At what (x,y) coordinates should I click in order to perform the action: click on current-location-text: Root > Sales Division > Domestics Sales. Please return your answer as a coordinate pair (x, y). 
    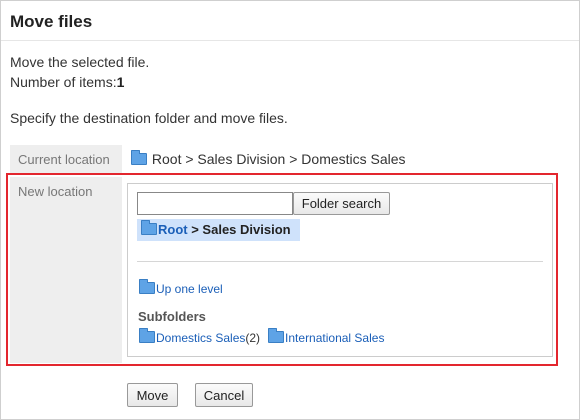
    Looking at the image, I should click on (278, 159).